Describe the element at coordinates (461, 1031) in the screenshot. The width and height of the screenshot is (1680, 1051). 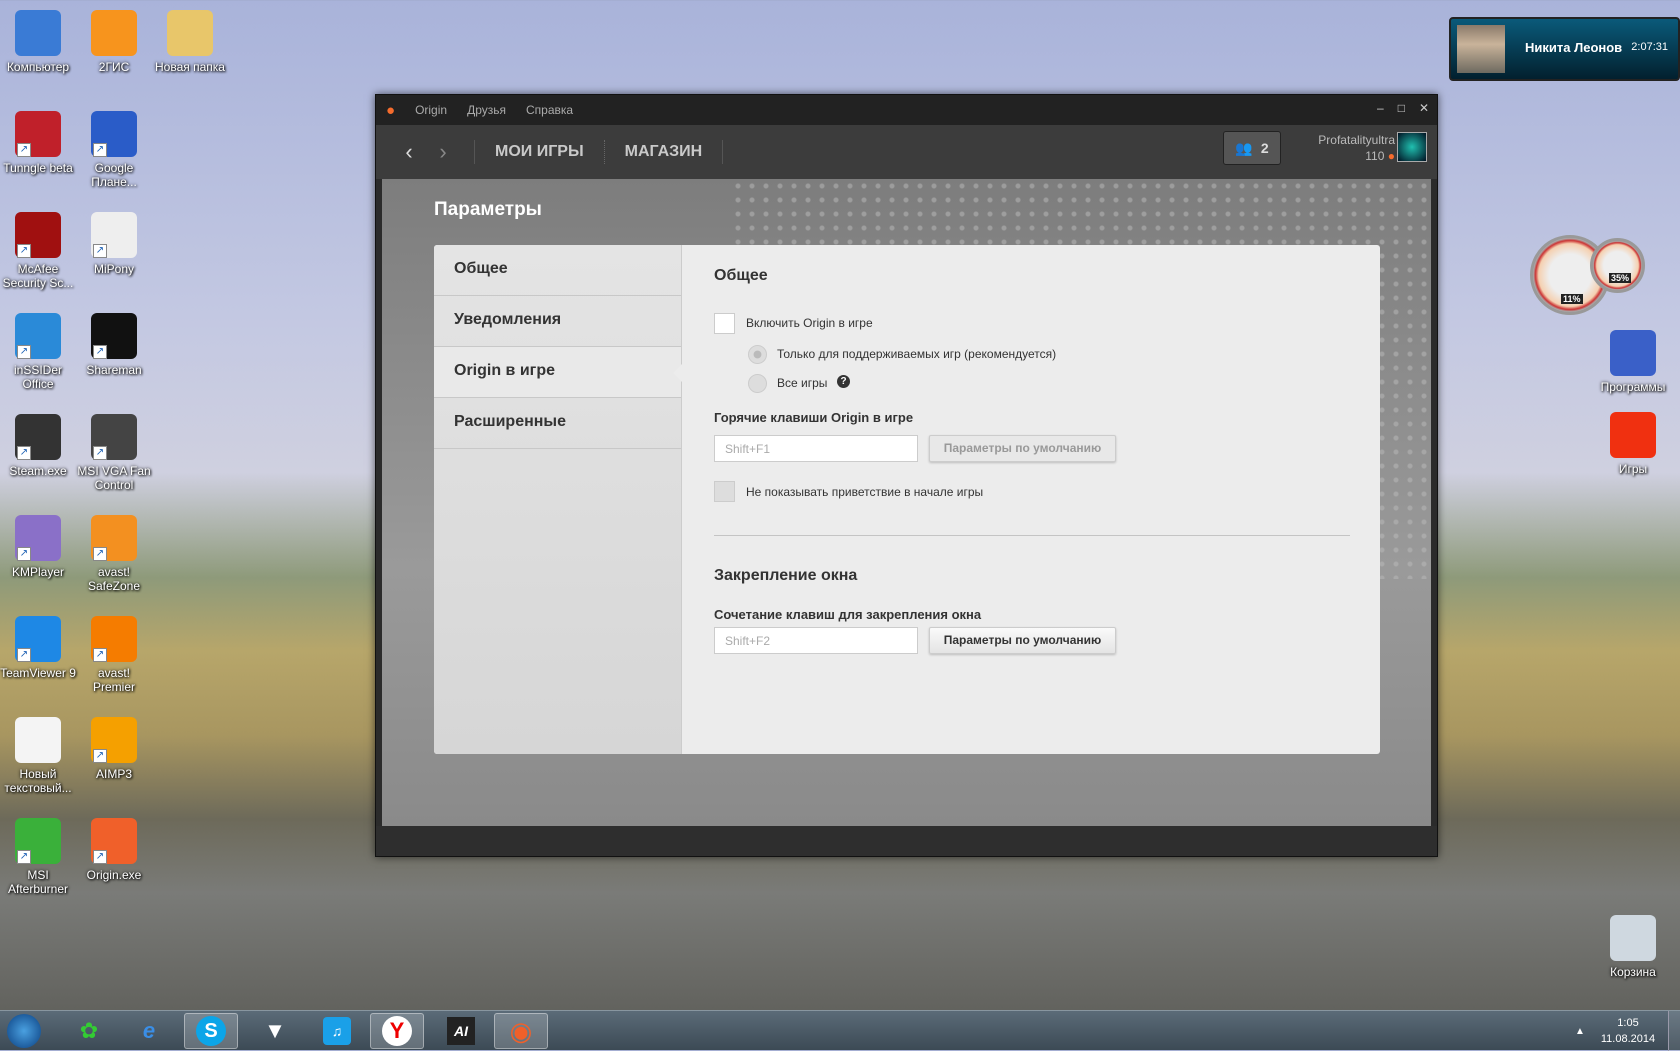
I see `taskbar-ai: AI` at that location.